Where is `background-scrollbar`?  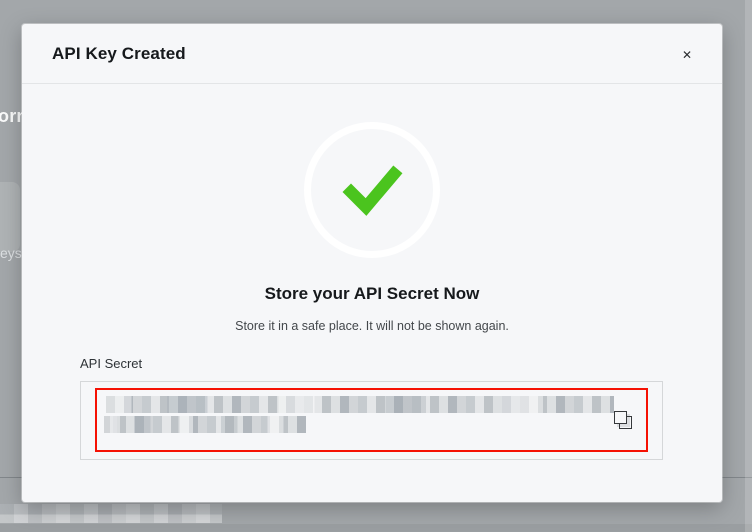 background-scrollbar is located at coordinates (748, 266).